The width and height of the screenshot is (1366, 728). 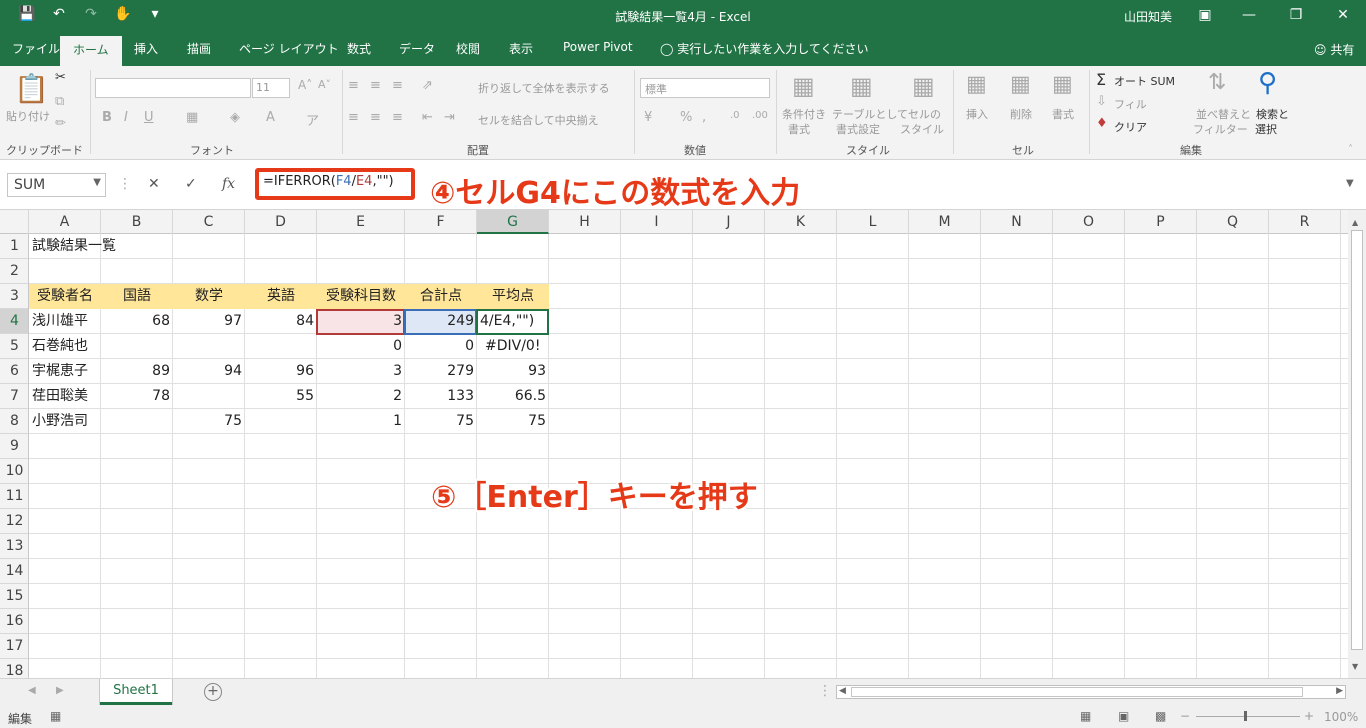 I want to click on autosum-icon: Σ, so click(x=1101, y=79).